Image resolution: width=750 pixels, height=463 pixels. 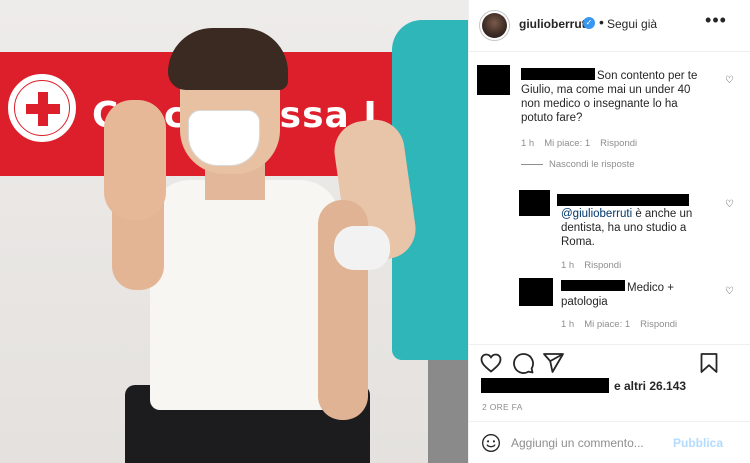 I want to click on red-cross-emblem, so click(x=42, y=108).